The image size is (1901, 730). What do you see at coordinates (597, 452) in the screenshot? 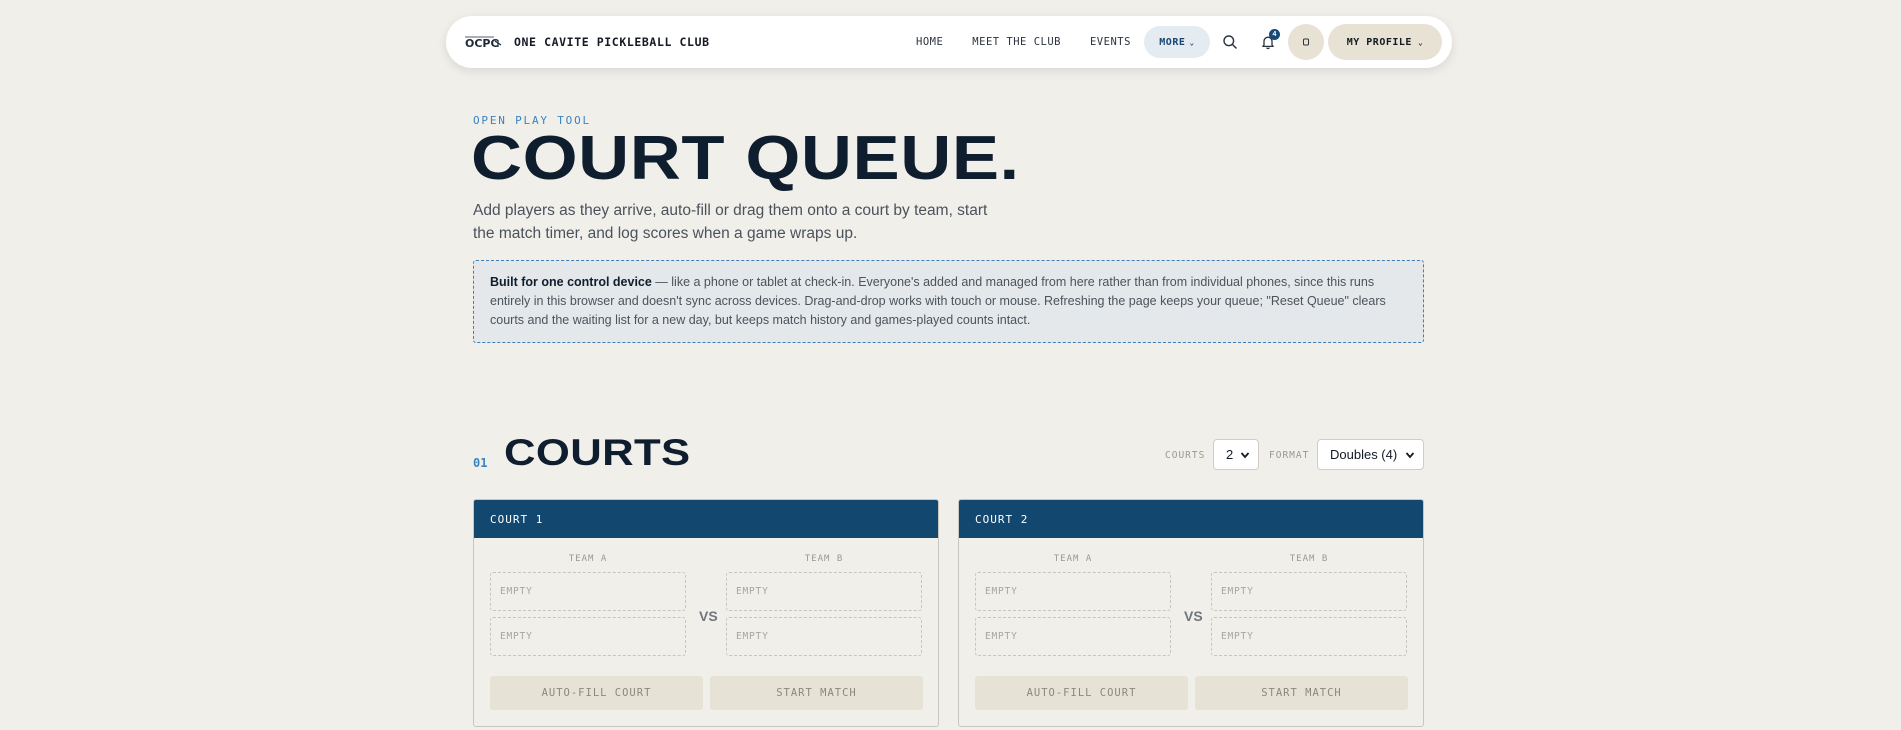
I see `section-title: COURTS` at bounding box center [597, 452].